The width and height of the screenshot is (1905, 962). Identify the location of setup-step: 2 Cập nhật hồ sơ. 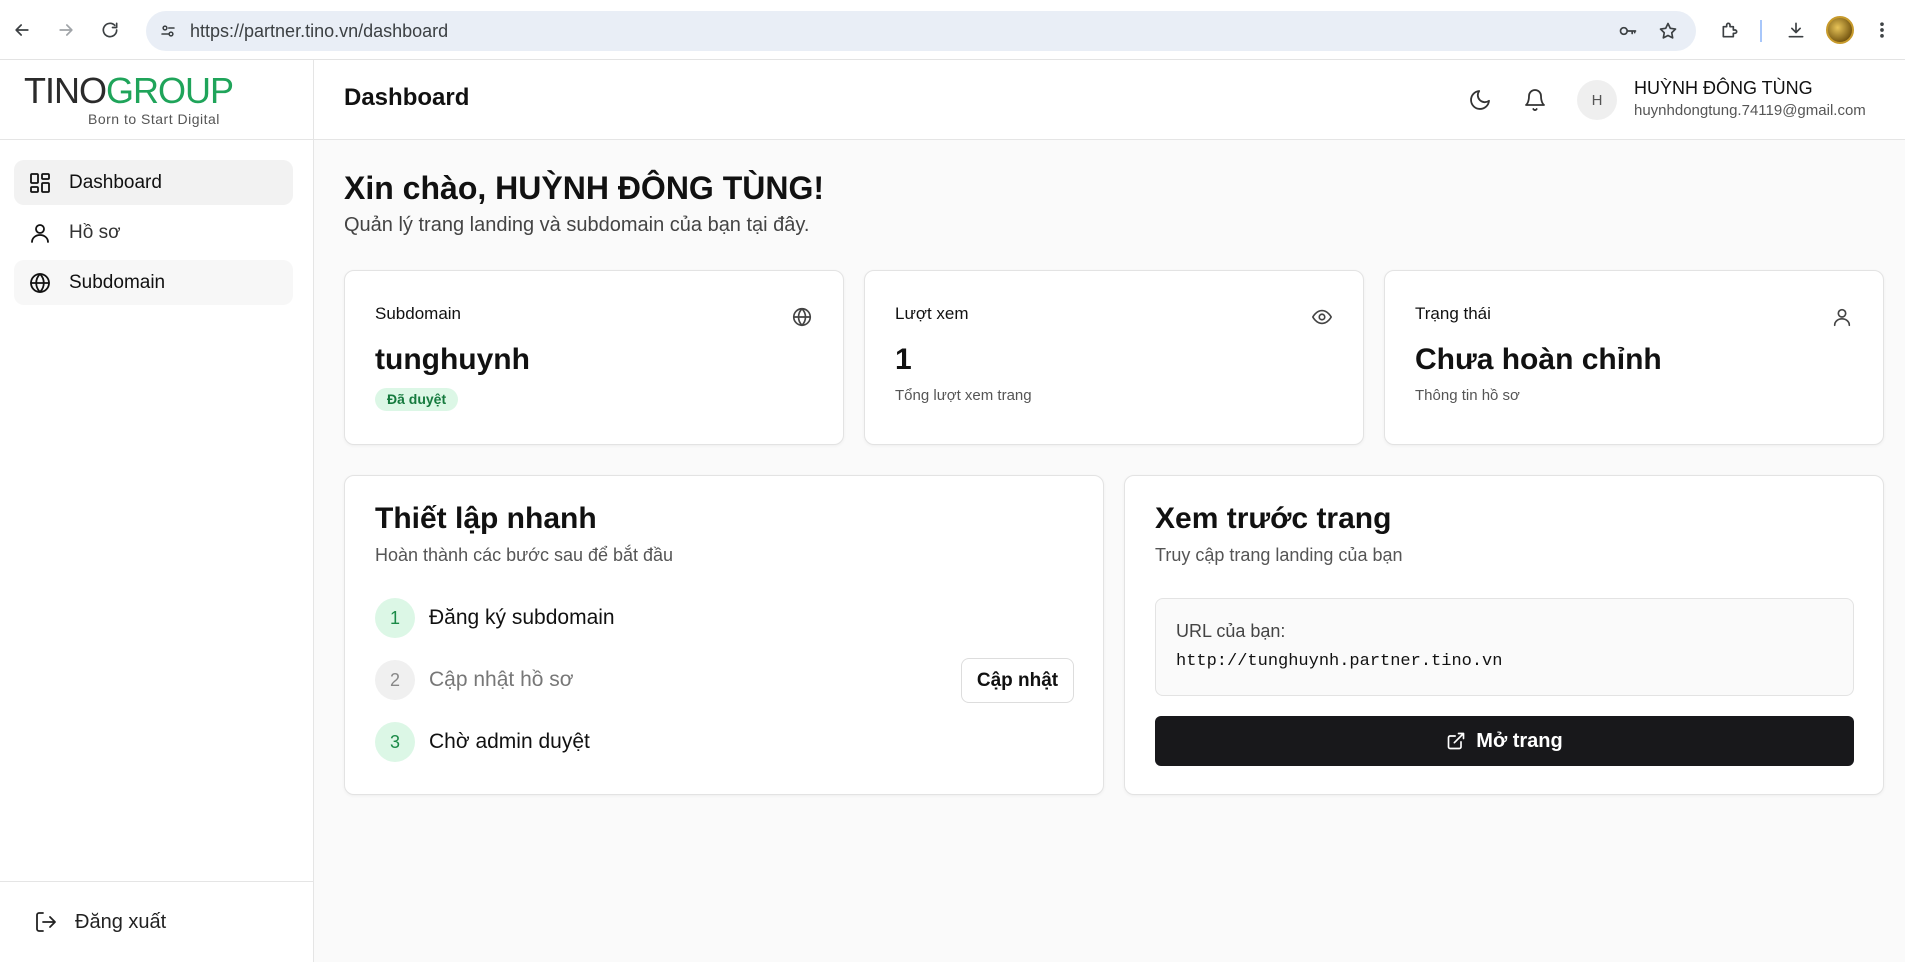
(474, 680).